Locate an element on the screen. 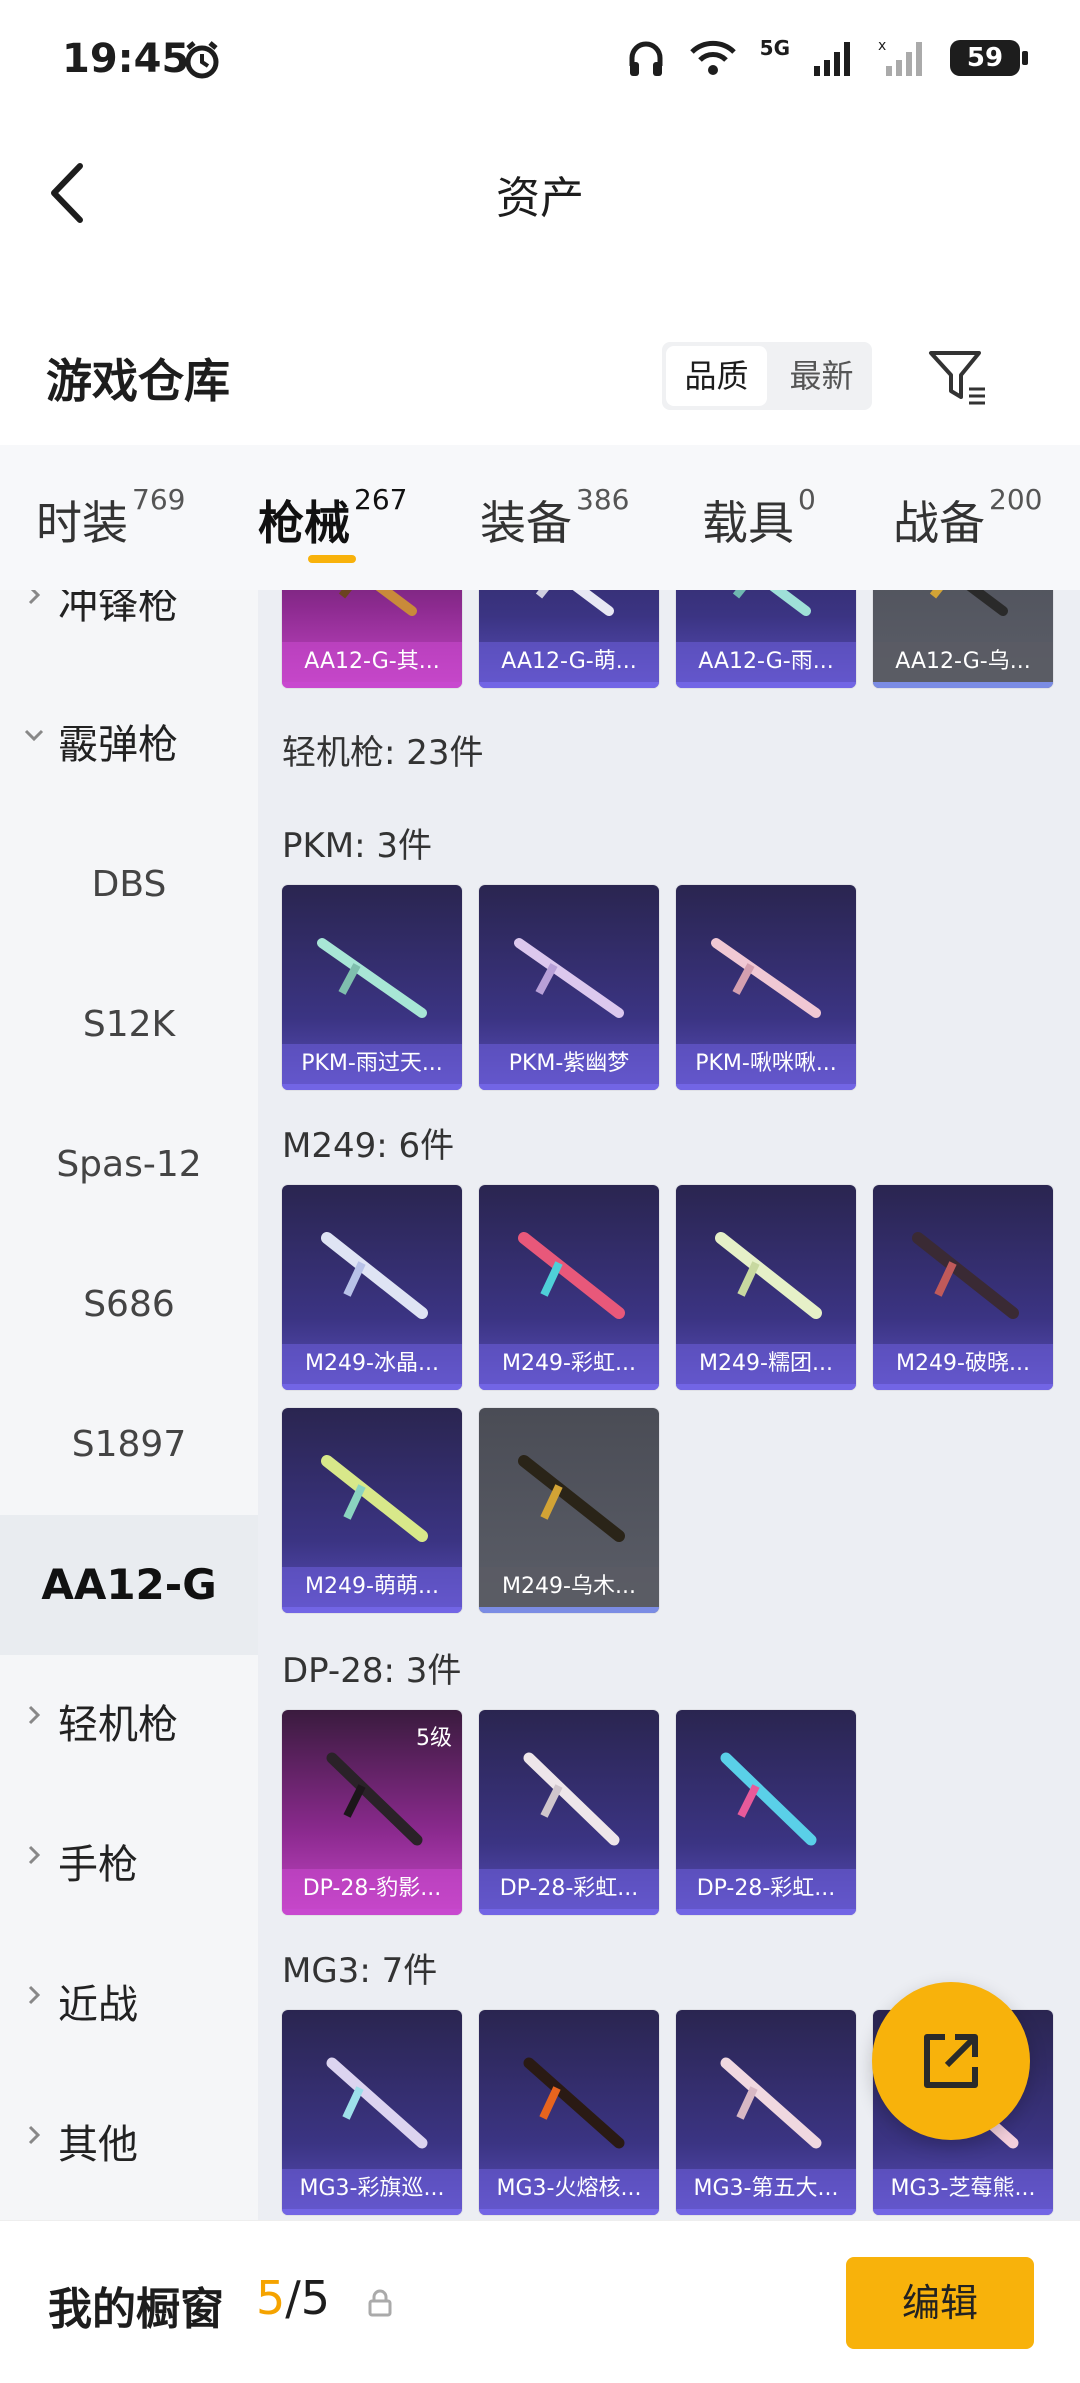  sidebar-item-s686: S686 is located at coordinates (129, 1305).